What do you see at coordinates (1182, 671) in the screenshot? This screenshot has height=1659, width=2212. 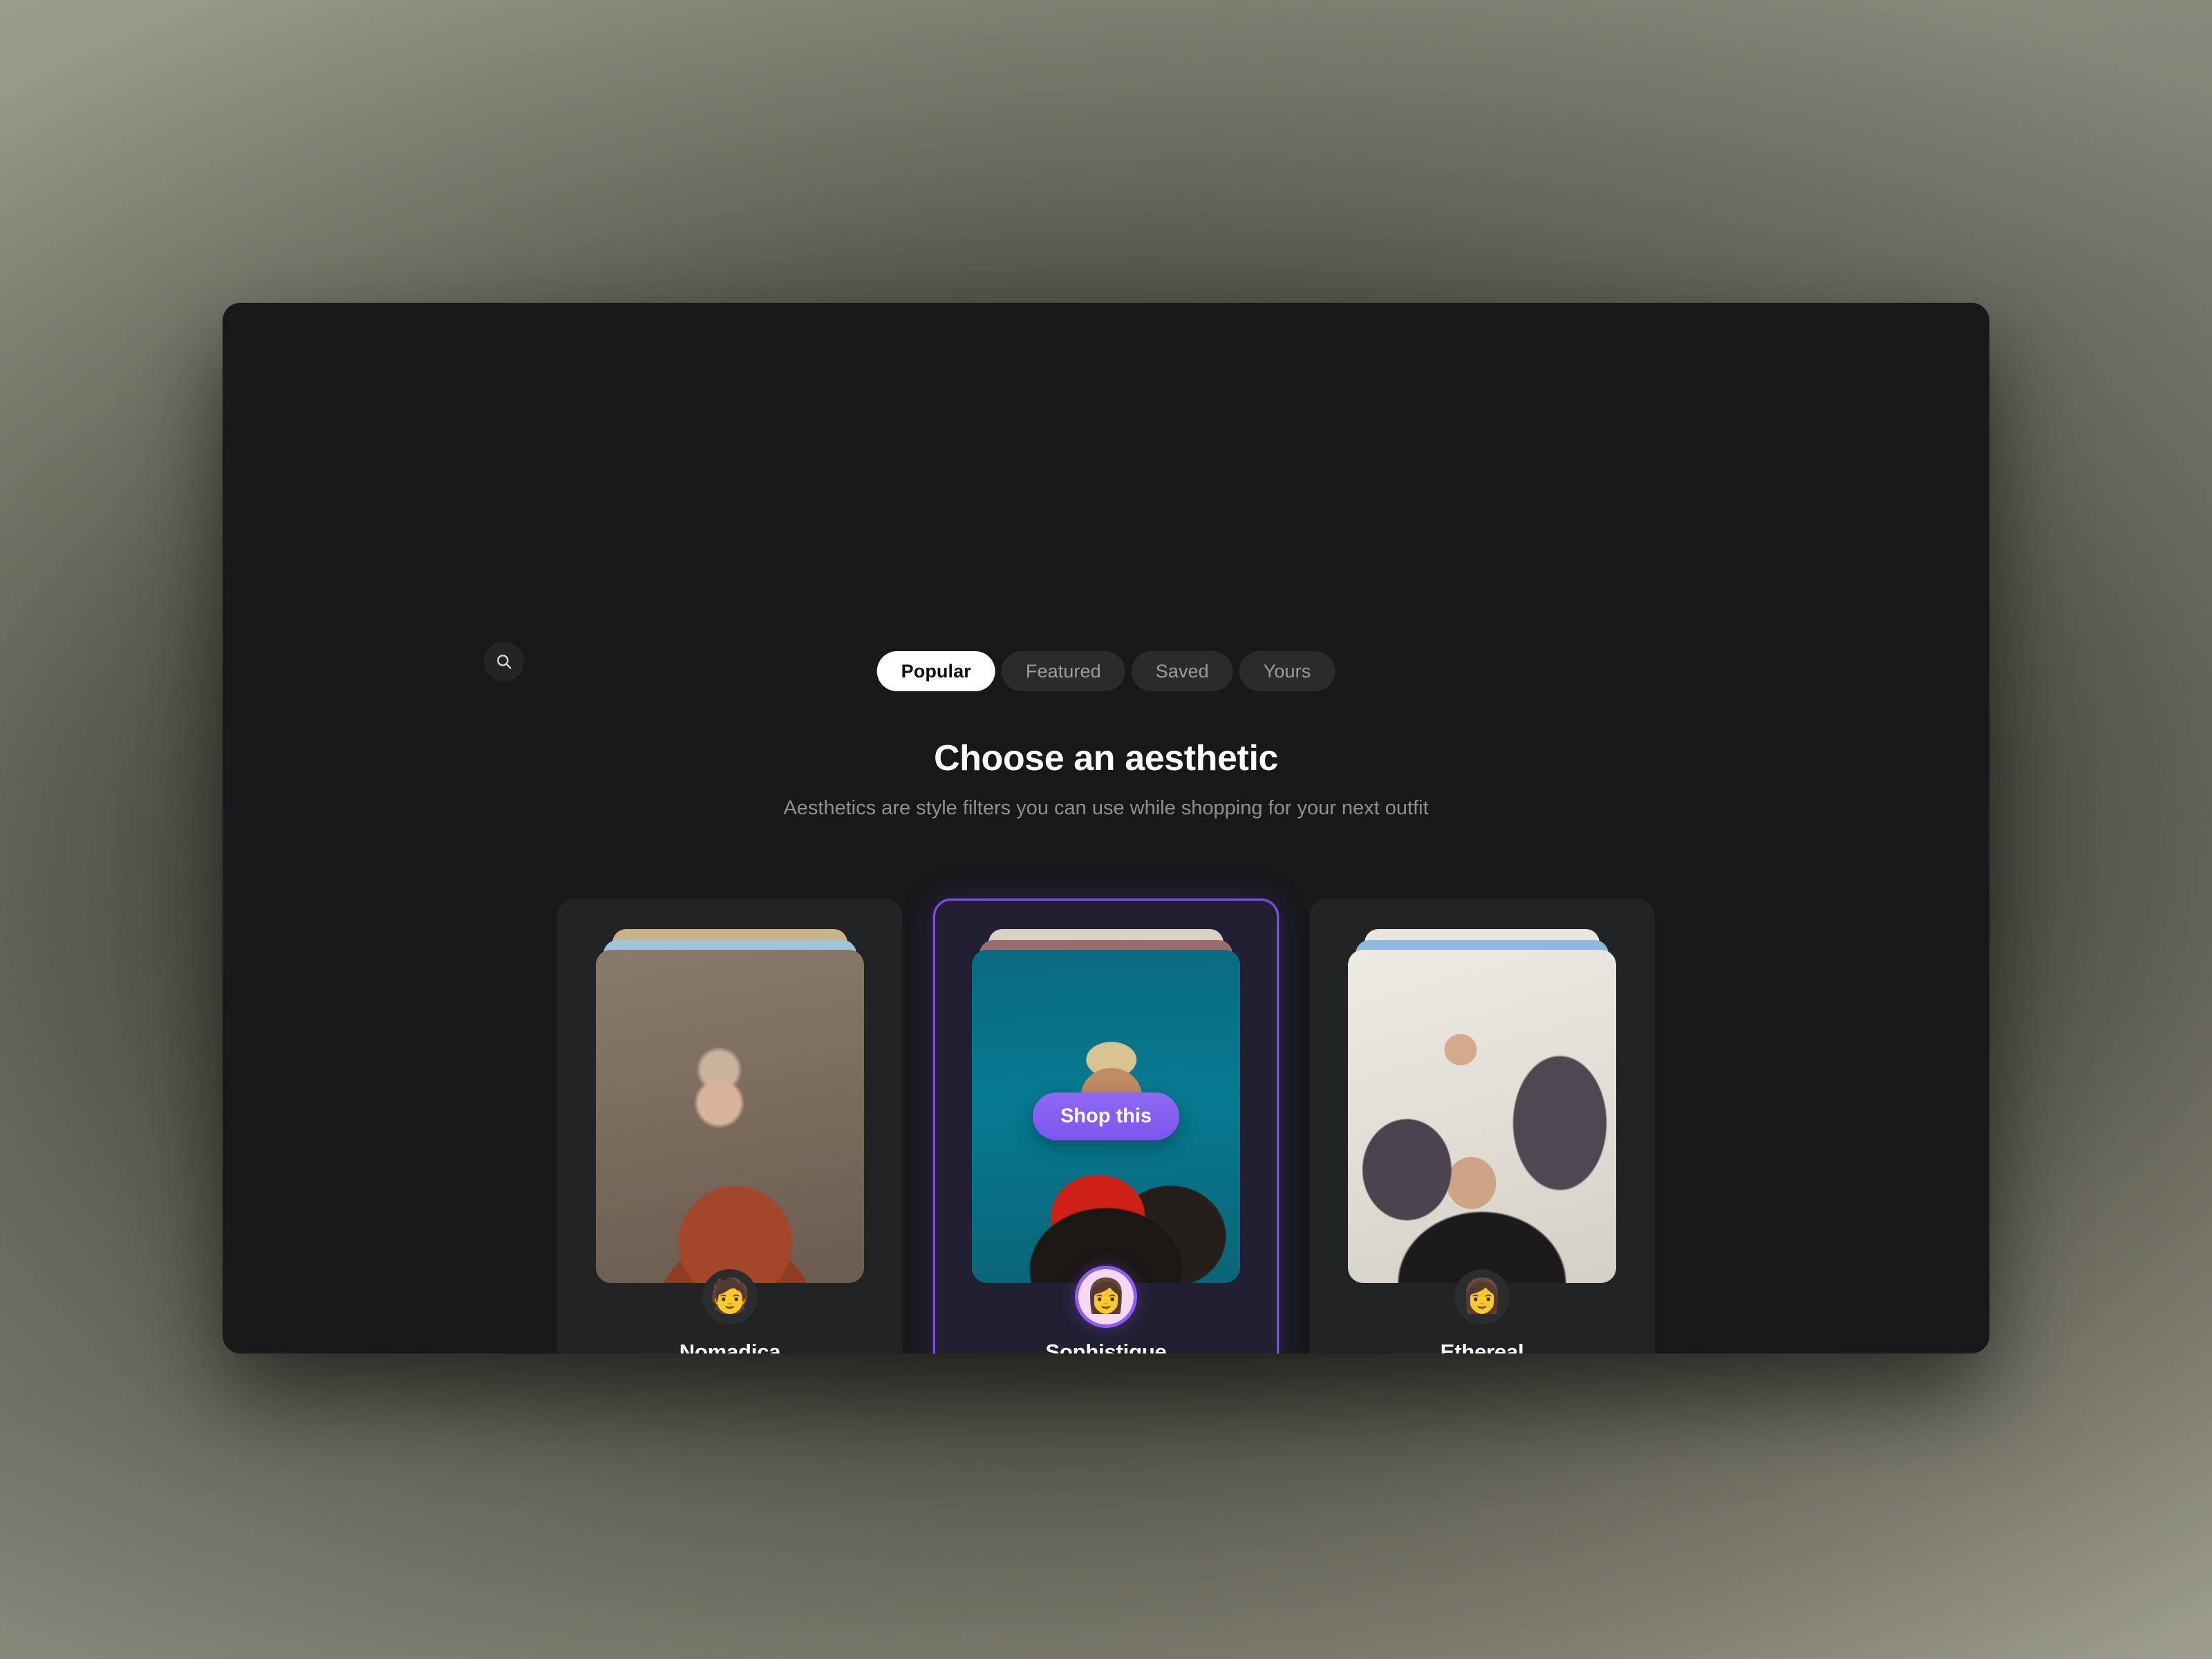 I see `tab-saved: Saved` at bounding box center [1182, 671].